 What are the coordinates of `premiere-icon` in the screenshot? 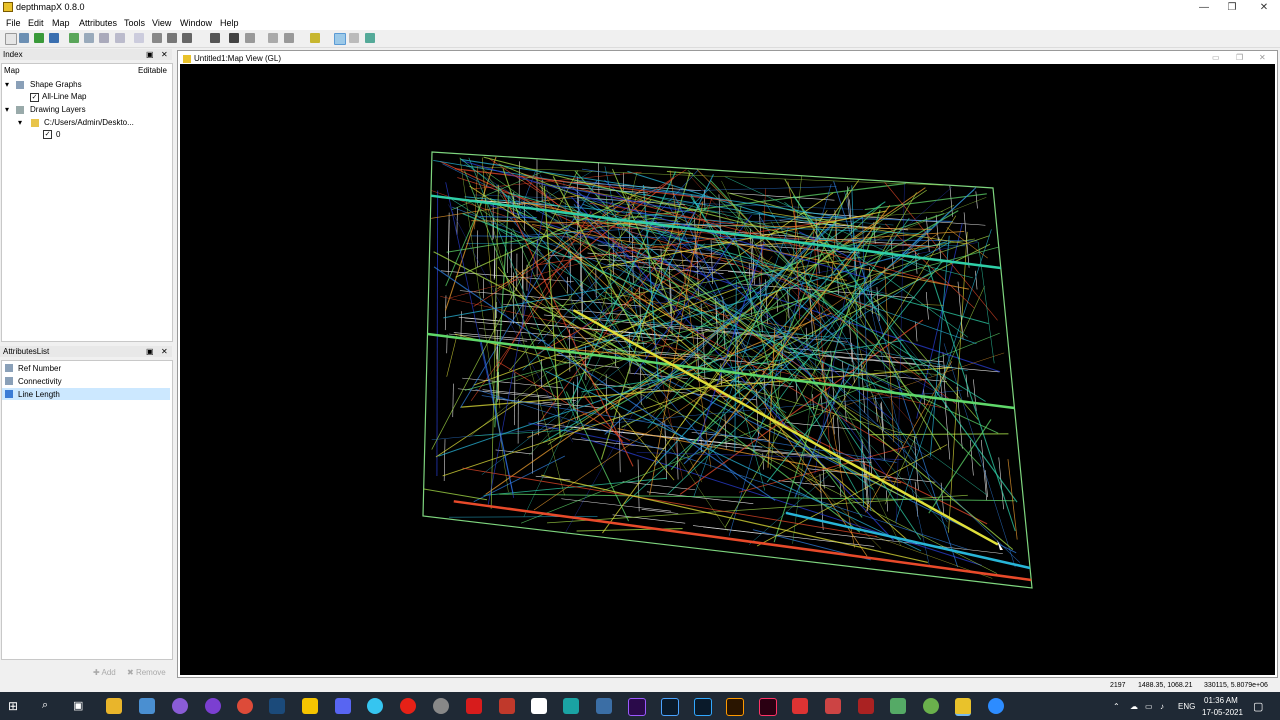 It's located at (637, 707).